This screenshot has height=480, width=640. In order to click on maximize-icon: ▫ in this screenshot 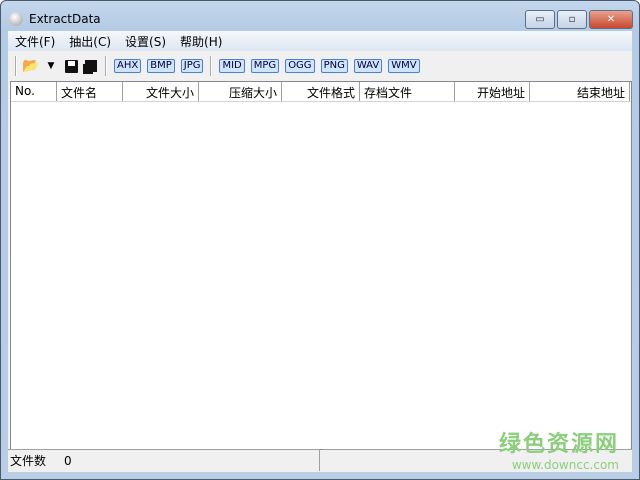, I will do `click(572, 19)`.